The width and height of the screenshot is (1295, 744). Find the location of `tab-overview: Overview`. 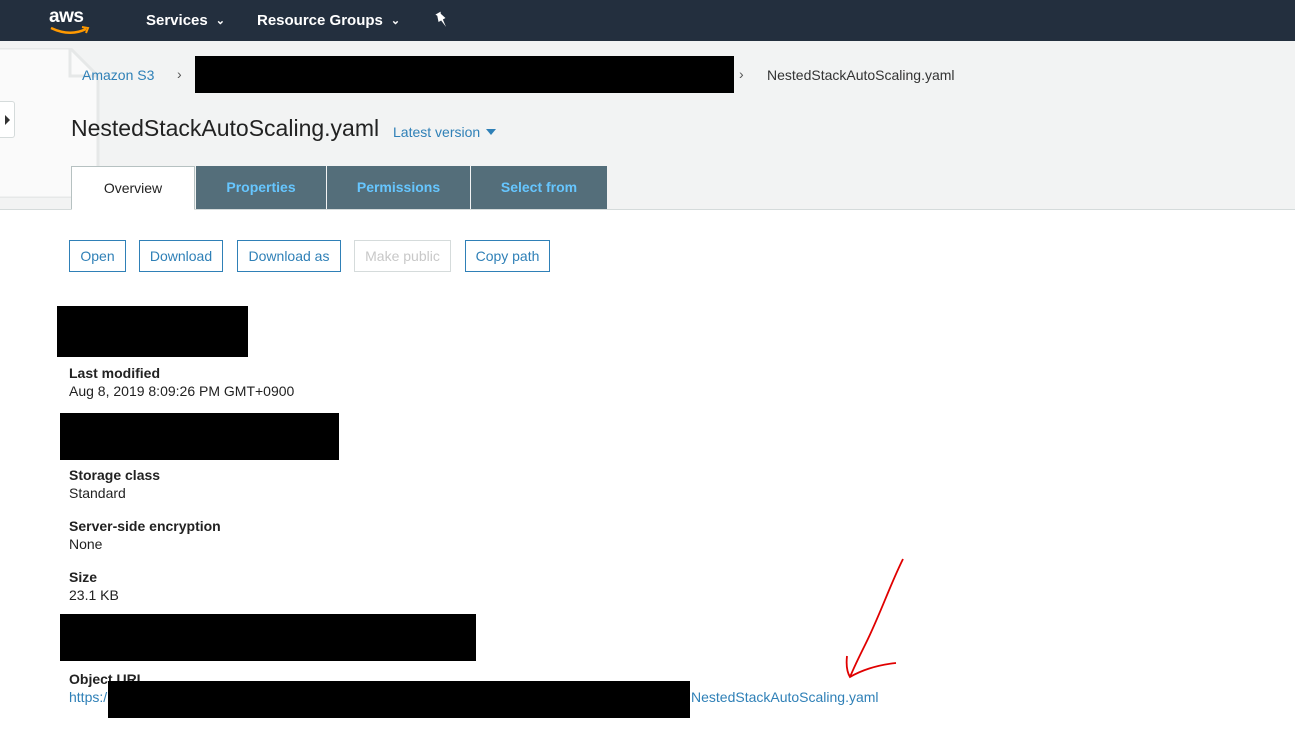

tab-overview: Overview is located at coordinates (133, 188).